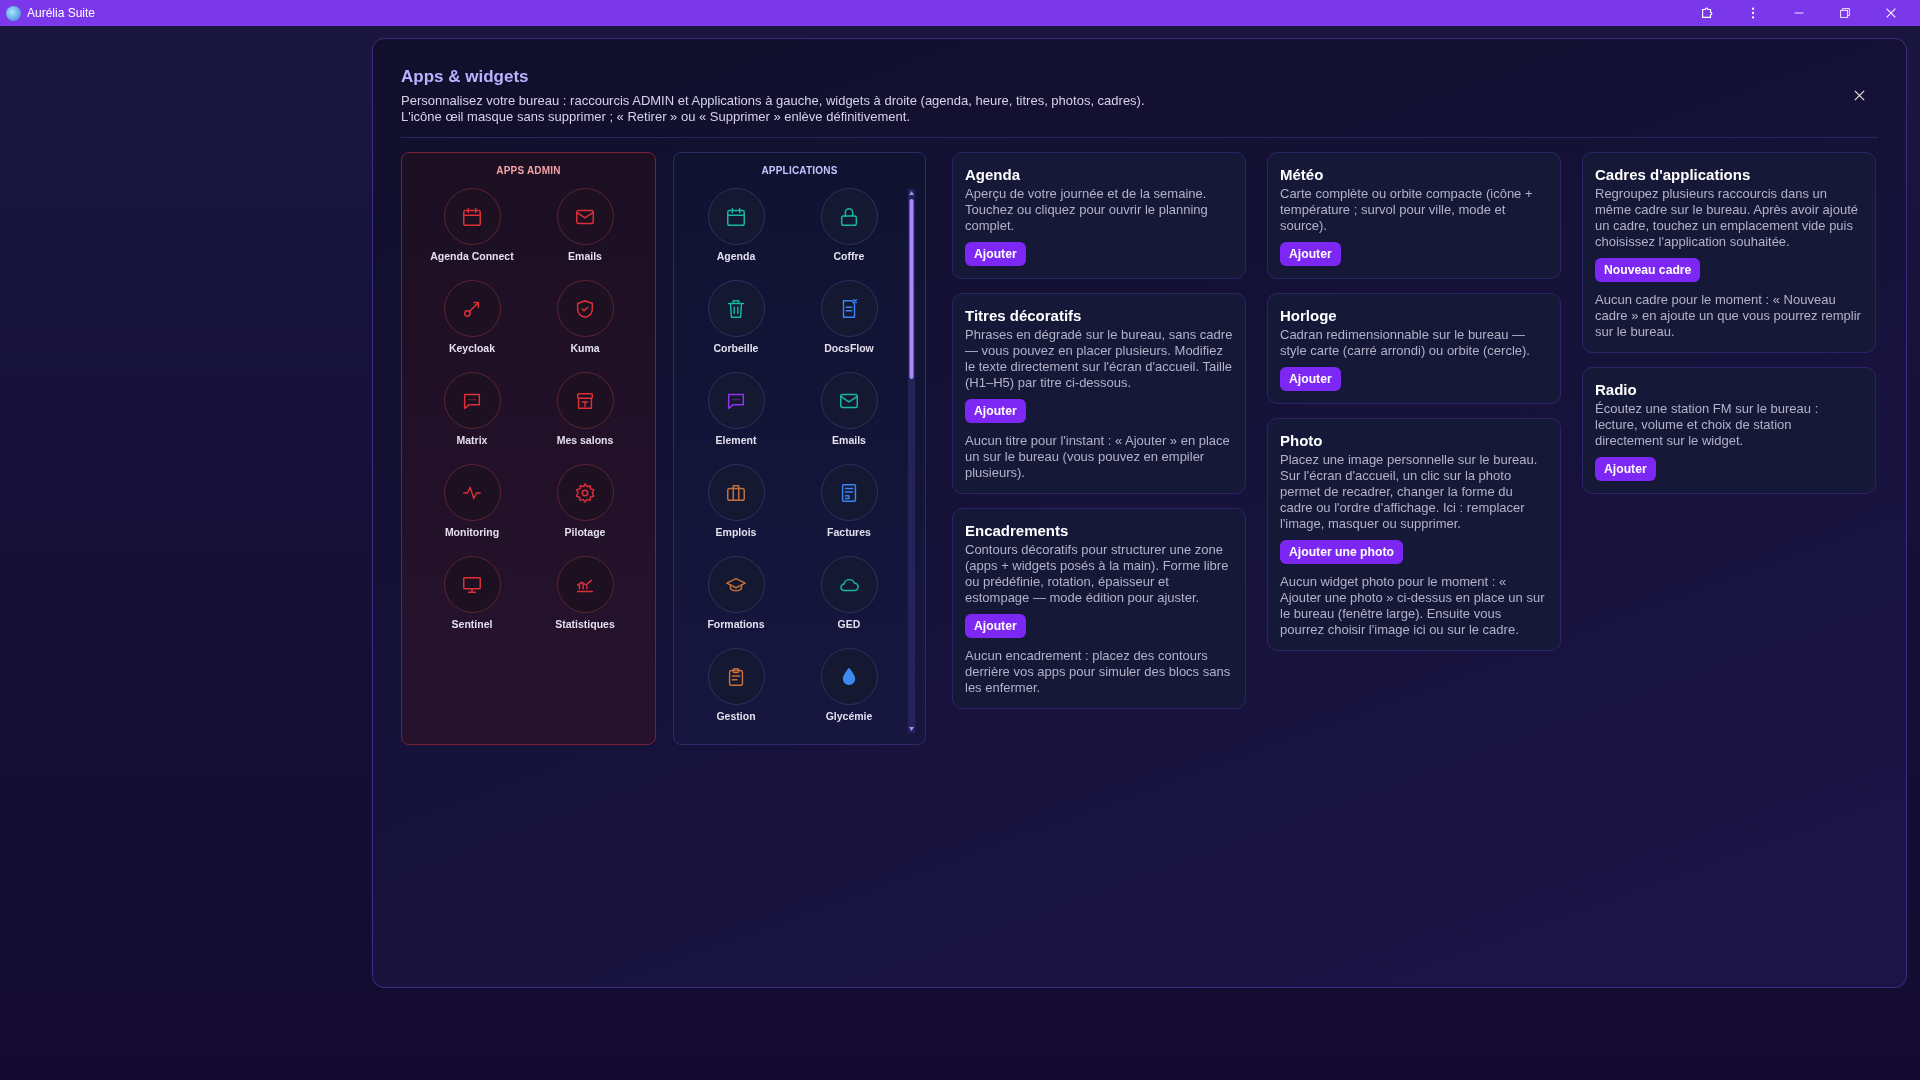 This screenshot has width=1920, height=1080. I want to click on app-label: Coffre, so click(849, 256).